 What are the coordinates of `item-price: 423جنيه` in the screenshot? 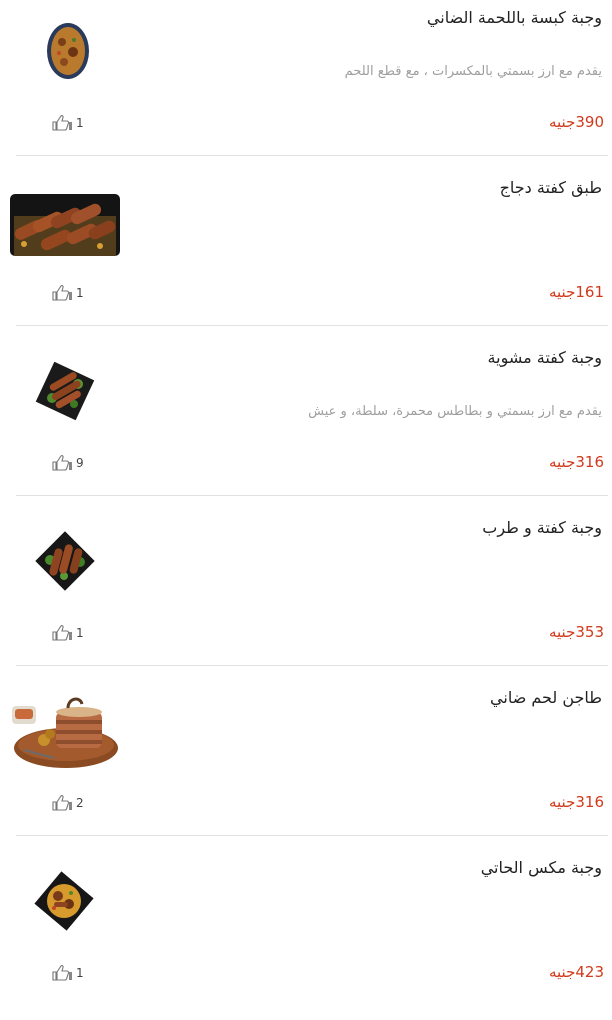 It's located at (576, 972).